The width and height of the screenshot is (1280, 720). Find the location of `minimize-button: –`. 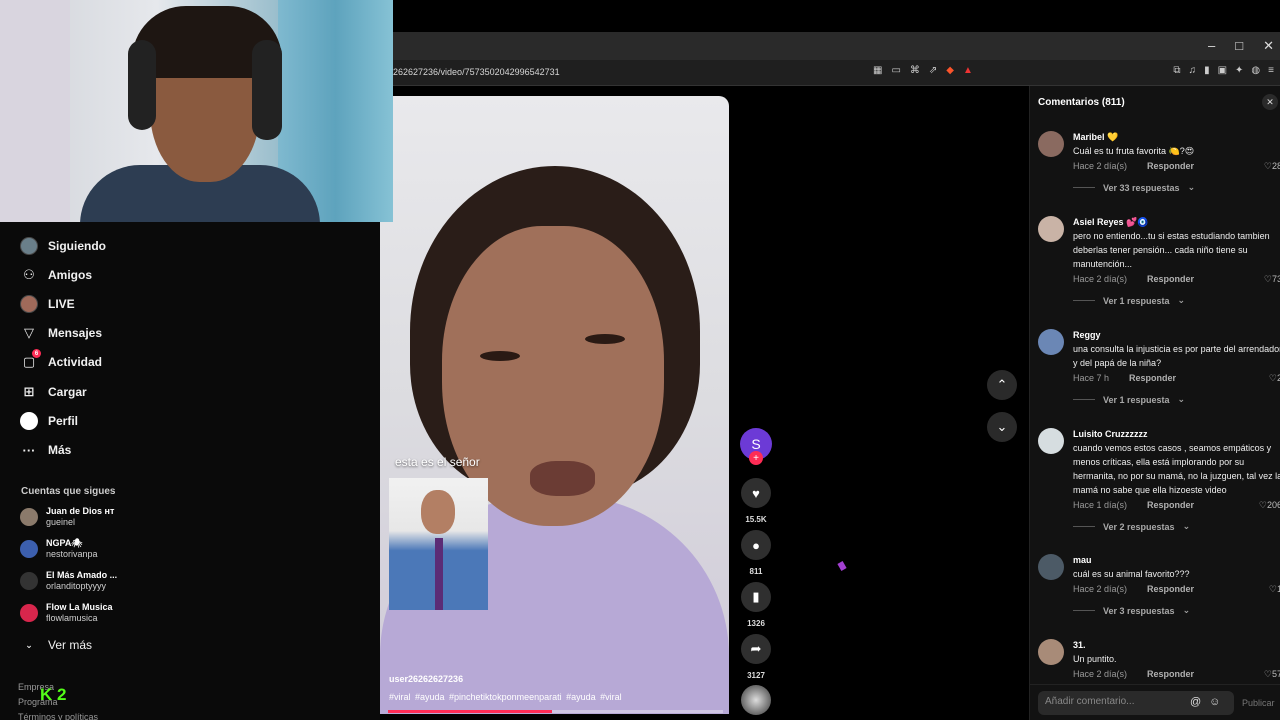

minimize-button: – is located at coordinates (1211, 46).